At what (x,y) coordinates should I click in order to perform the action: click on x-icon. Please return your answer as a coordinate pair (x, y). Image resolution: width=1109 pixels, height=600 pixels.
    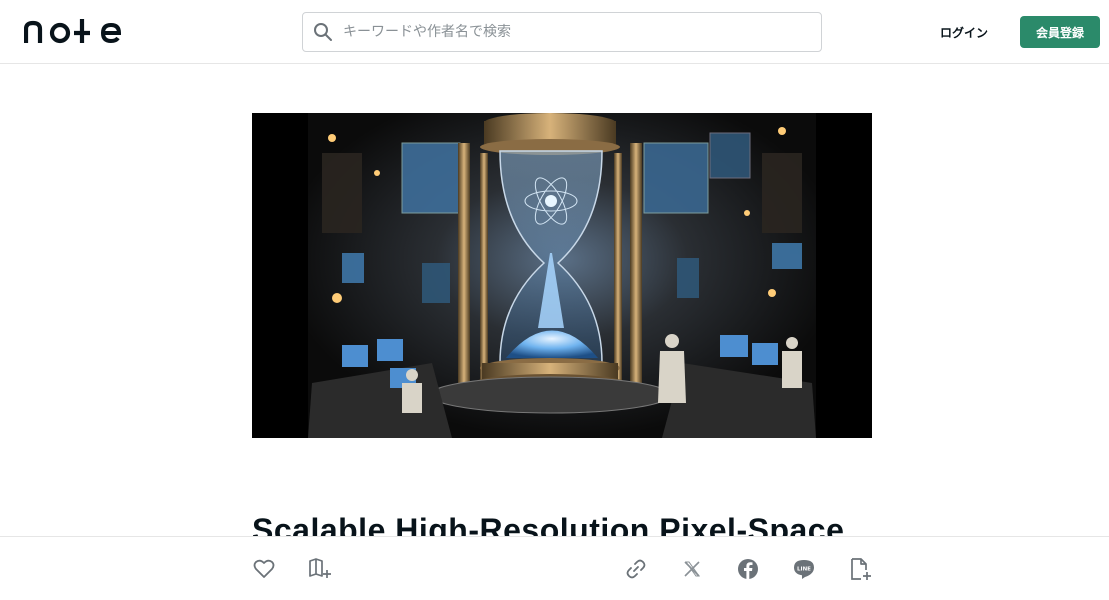
    Looking at the image, I should click on (692, 569).